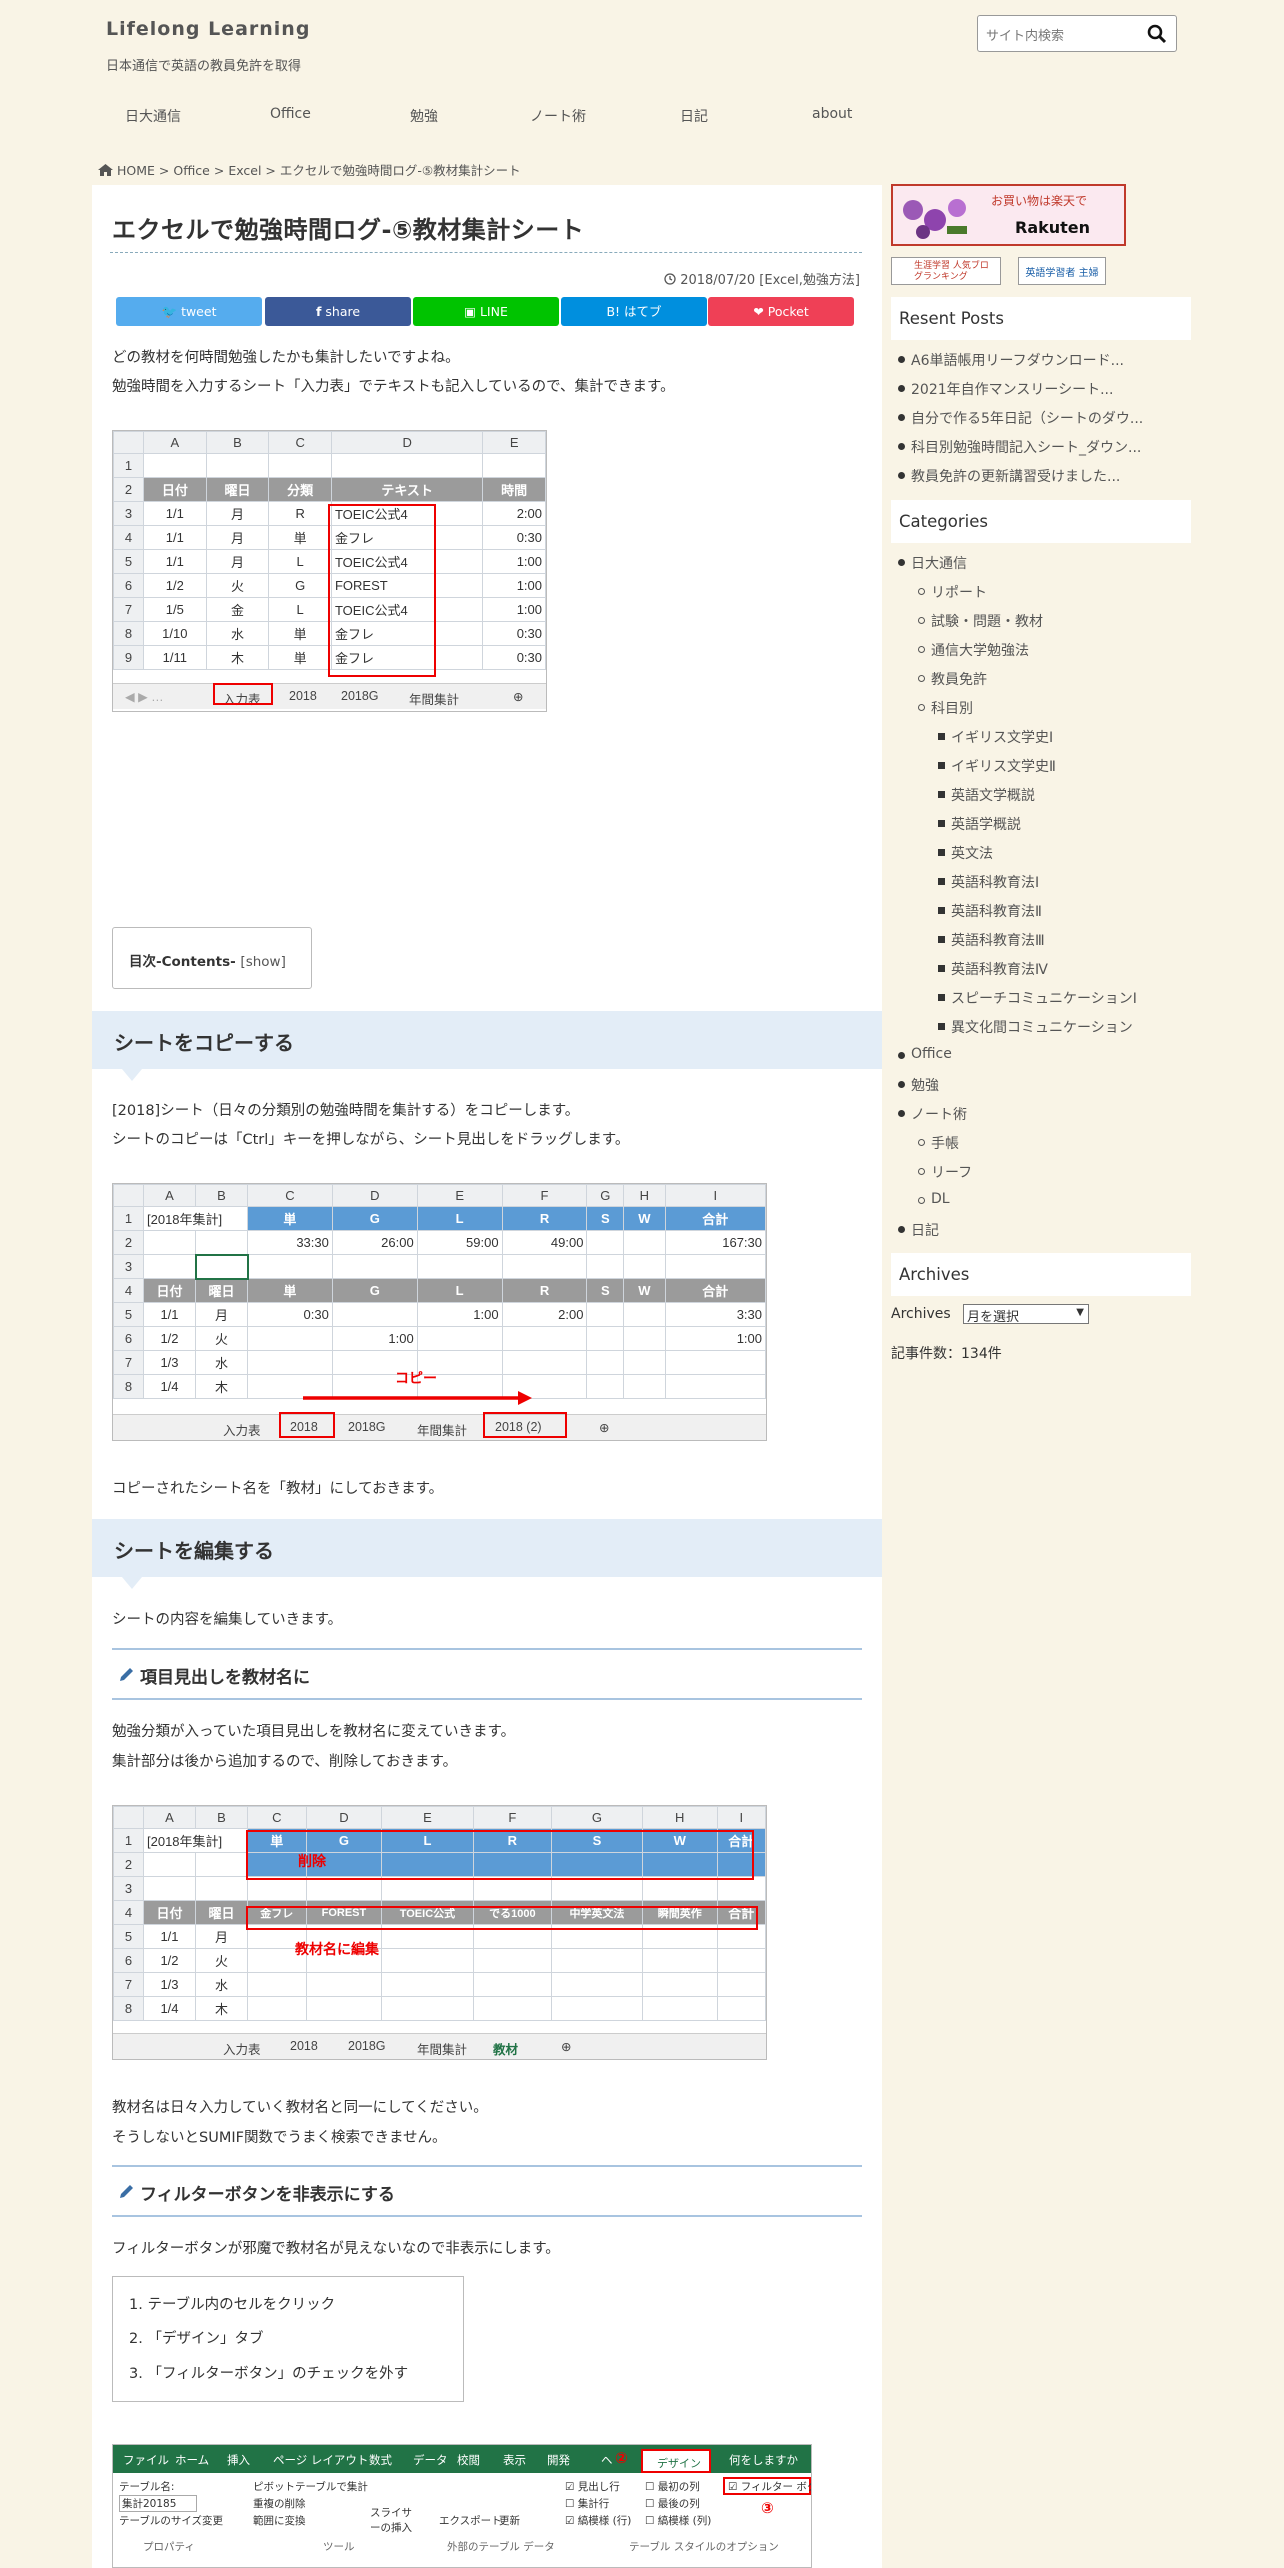  Describe the element at coordinates (946, 271) in the screenshot. I see `blog-ranking-badge-1: 生涯学習 人気ブログランキング` at that location.